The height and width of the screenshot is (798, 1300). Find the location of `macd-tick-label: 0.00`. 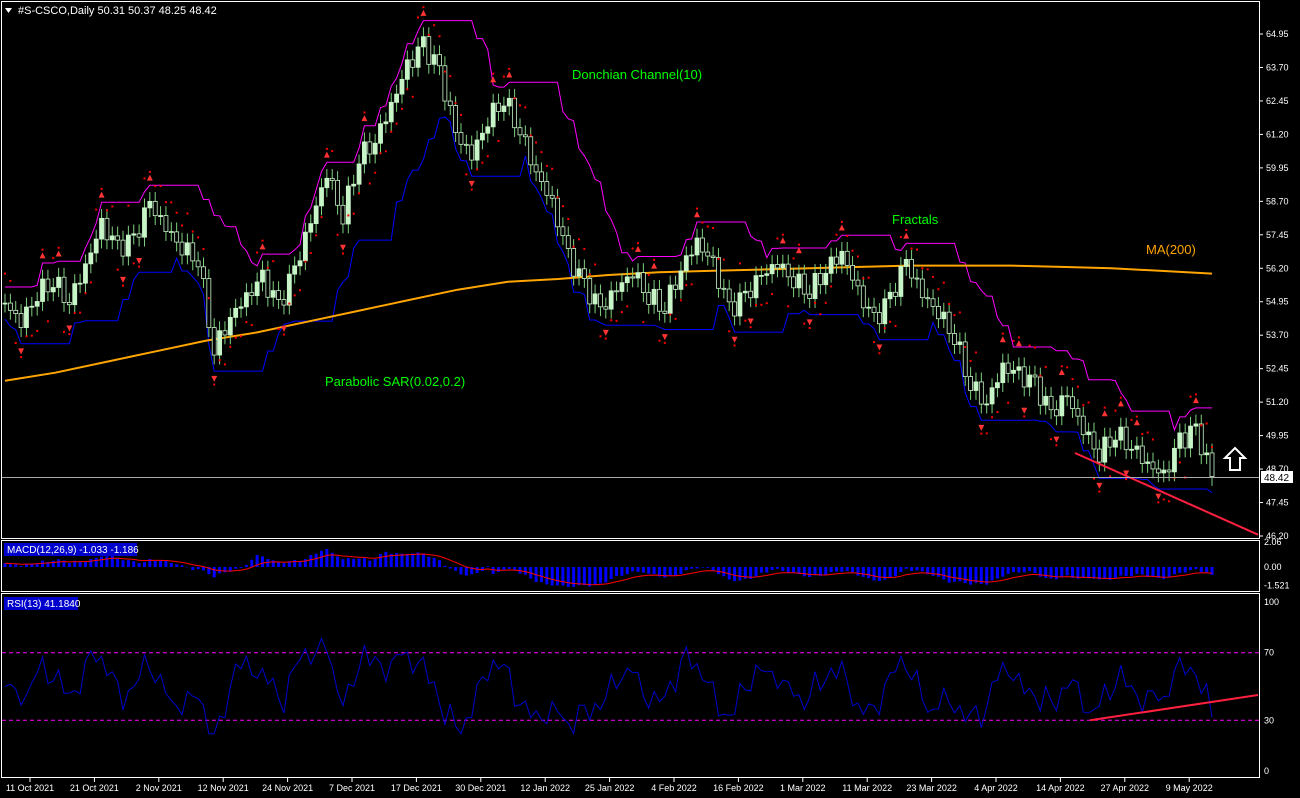

macd-tick-label: 0.00 is located at coordinates (1273, 567).